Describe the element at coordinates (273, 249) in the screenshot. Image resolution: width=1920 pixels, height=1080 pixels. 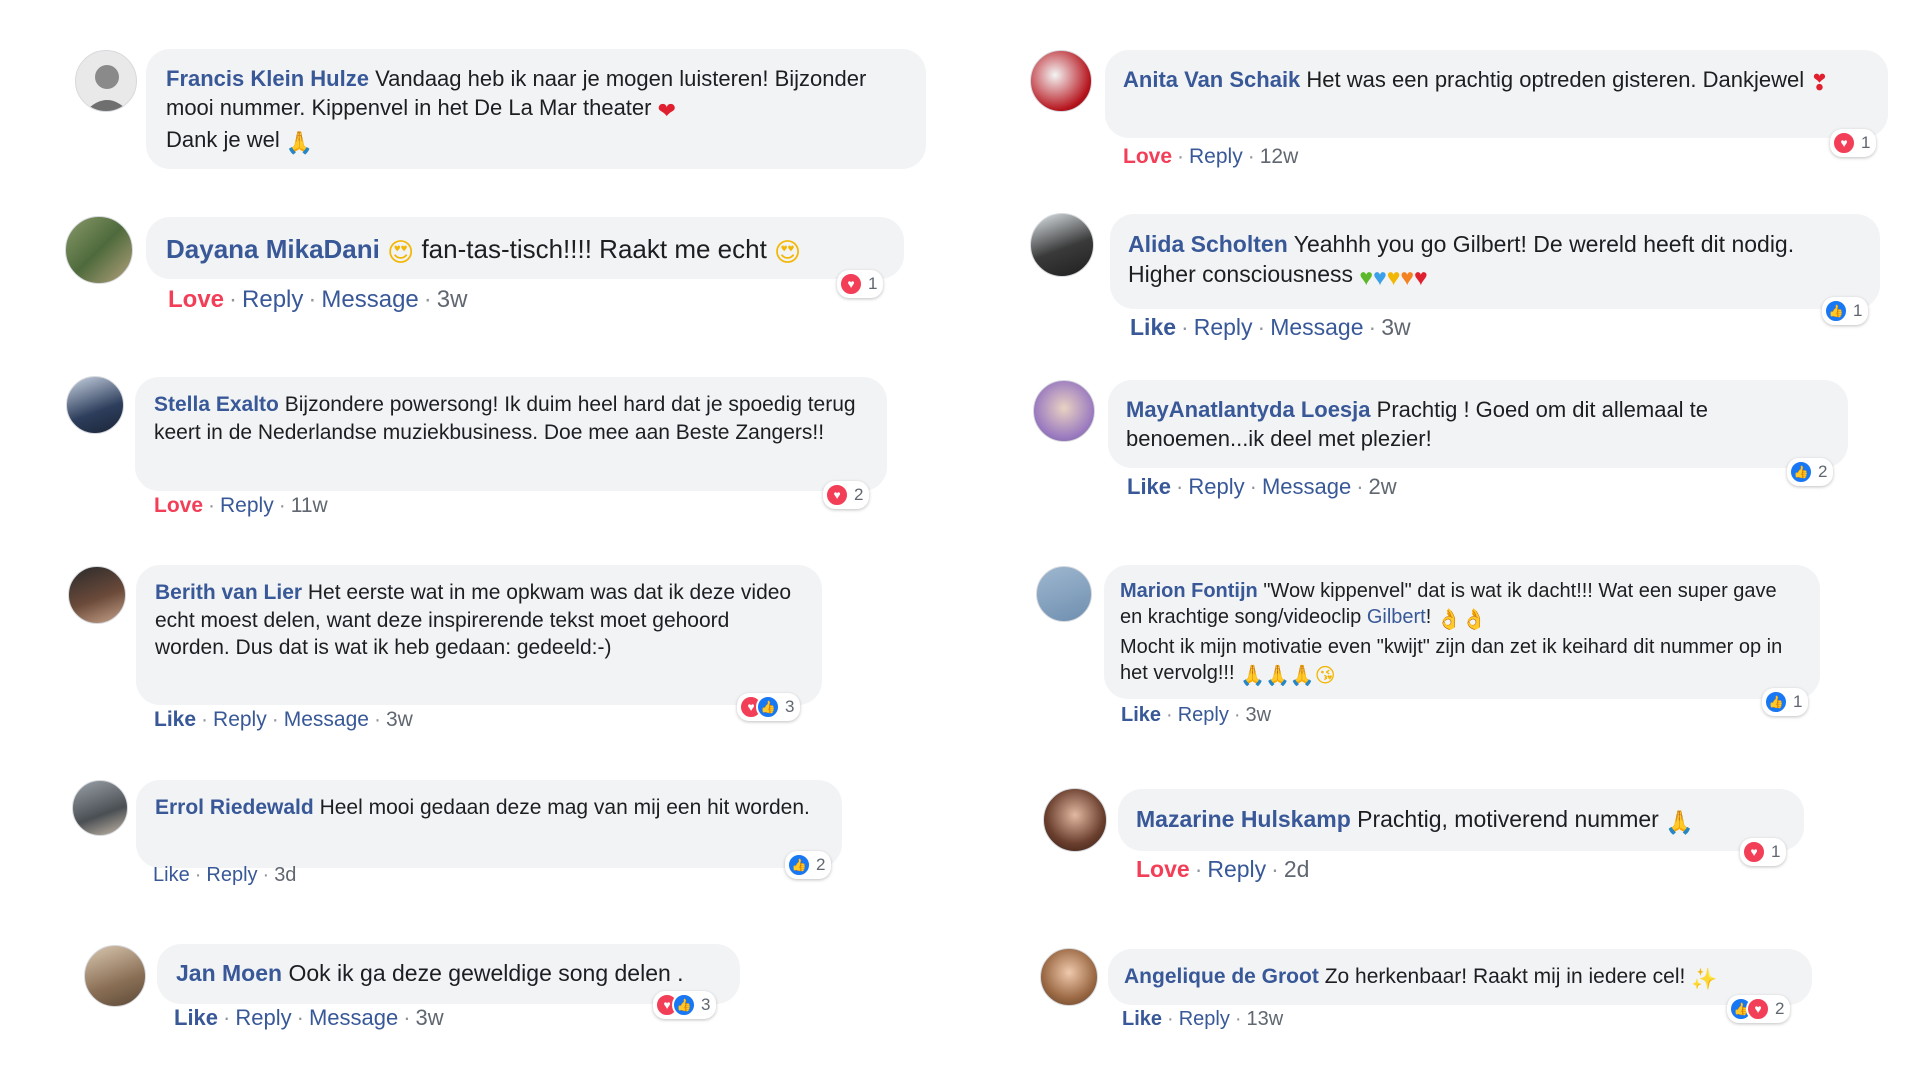
I see `comment-author: Dayana MikaDani` at that location.